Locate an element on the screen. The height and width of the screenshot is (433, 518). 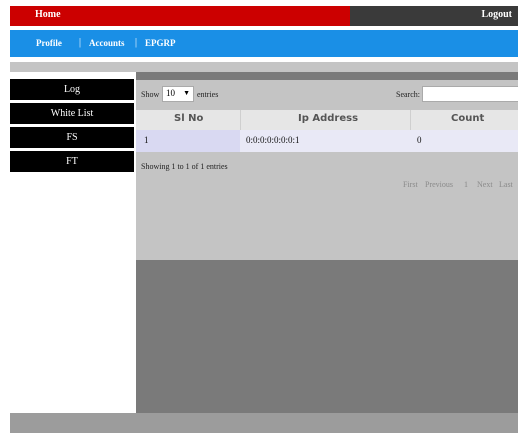
search-label: Search: is located at coordinates (408, 94).